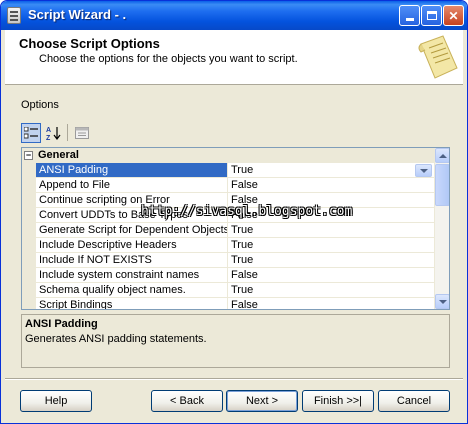 Image resolution: width=468 pixels, height=424 pixels. Describe the element at coordinates (262, 401) in the screenshot. I see `next-button: Next >` at that location.